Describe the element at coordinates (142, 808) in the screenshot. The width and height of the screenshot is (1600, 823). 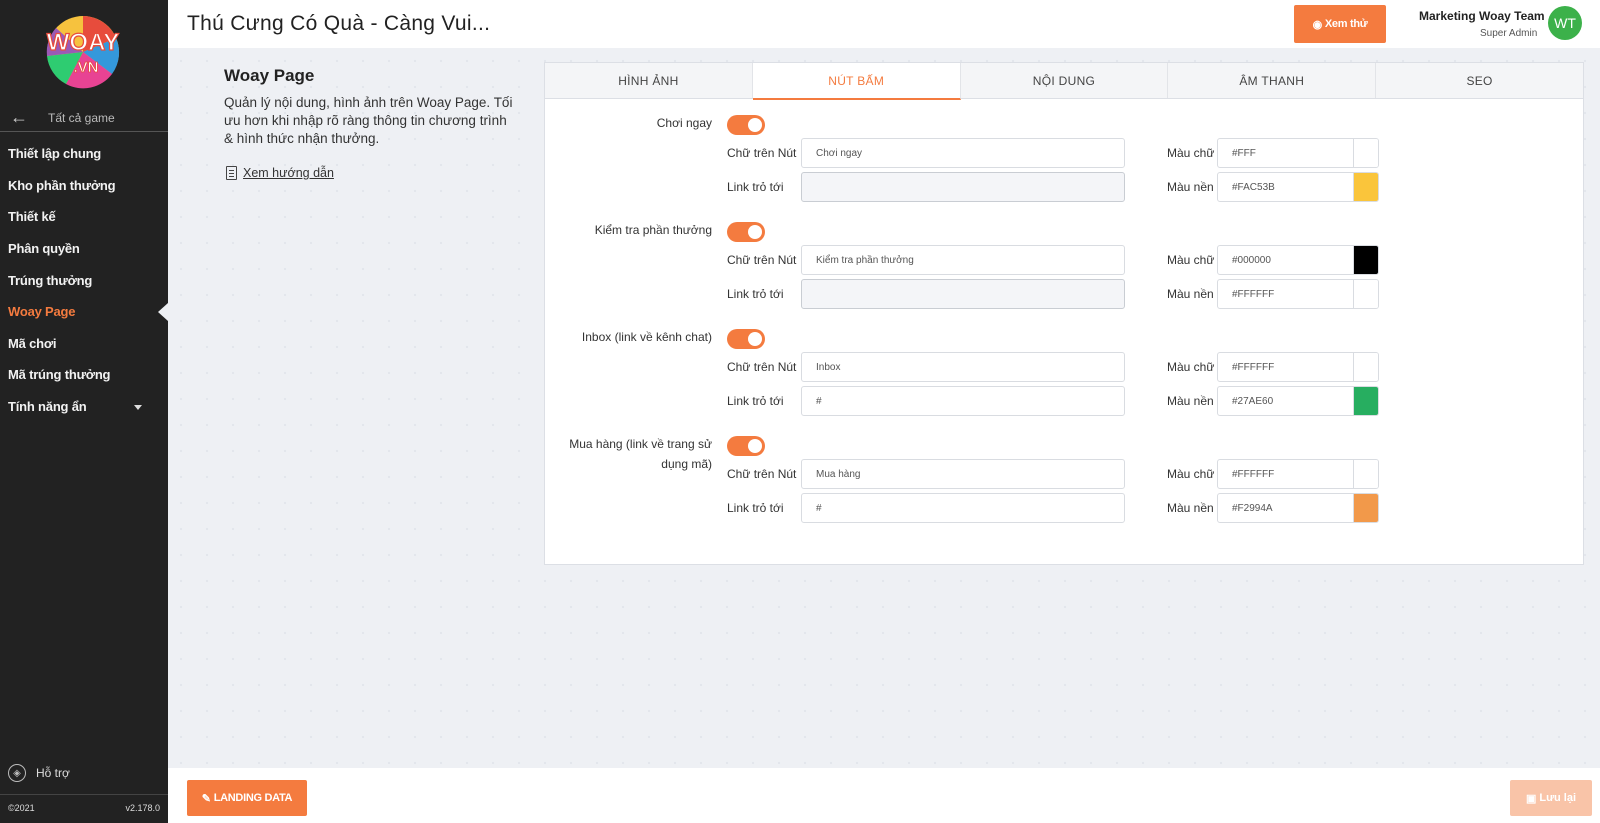
I see `version: v2.178.0` at that location.